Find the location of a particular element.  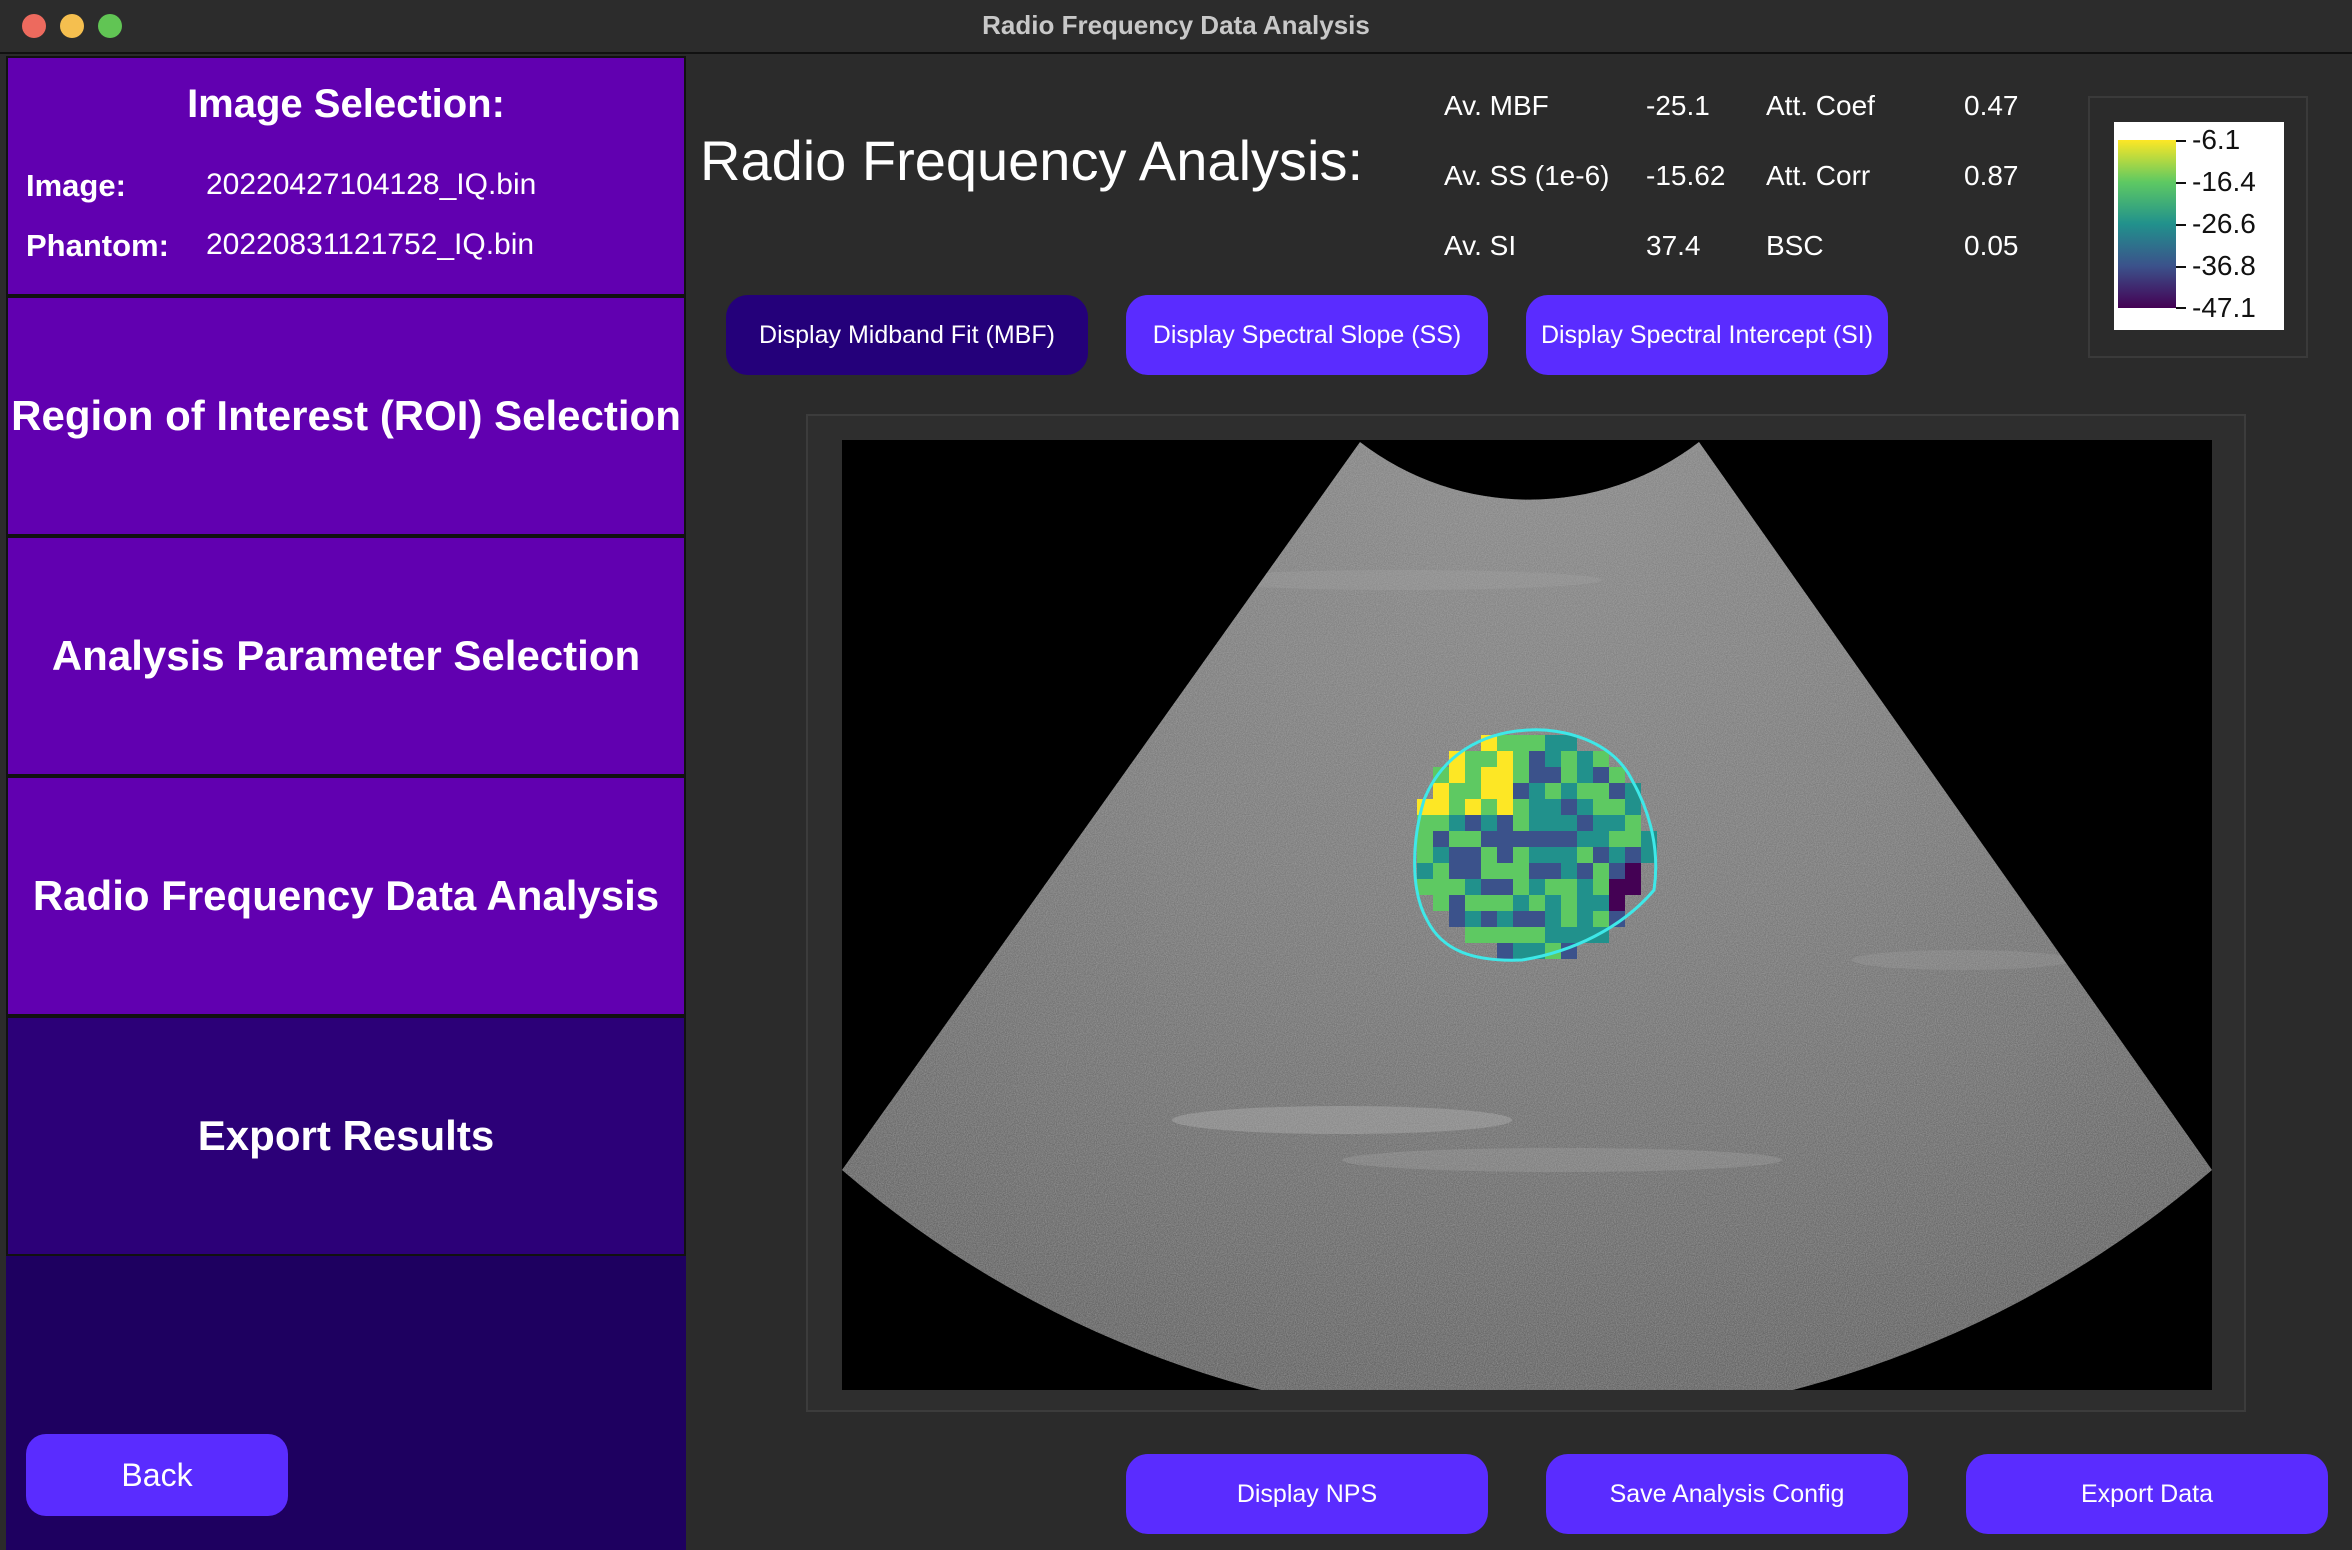

window-title: Radio Frequency Data Analysis is located at coordinates (1176, 25).